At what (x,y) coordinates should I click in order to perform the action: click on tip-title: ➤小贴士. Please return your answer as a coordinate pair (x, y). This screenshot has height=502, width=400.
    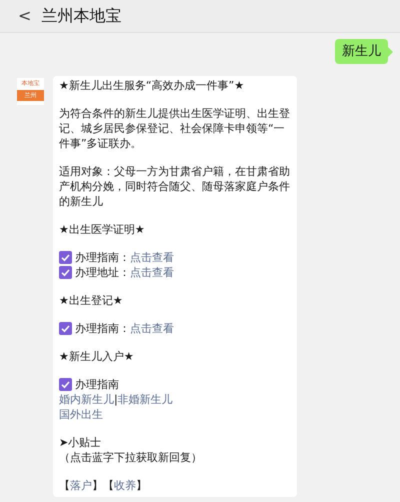
    Looking at the image, I should click on (80, 442).